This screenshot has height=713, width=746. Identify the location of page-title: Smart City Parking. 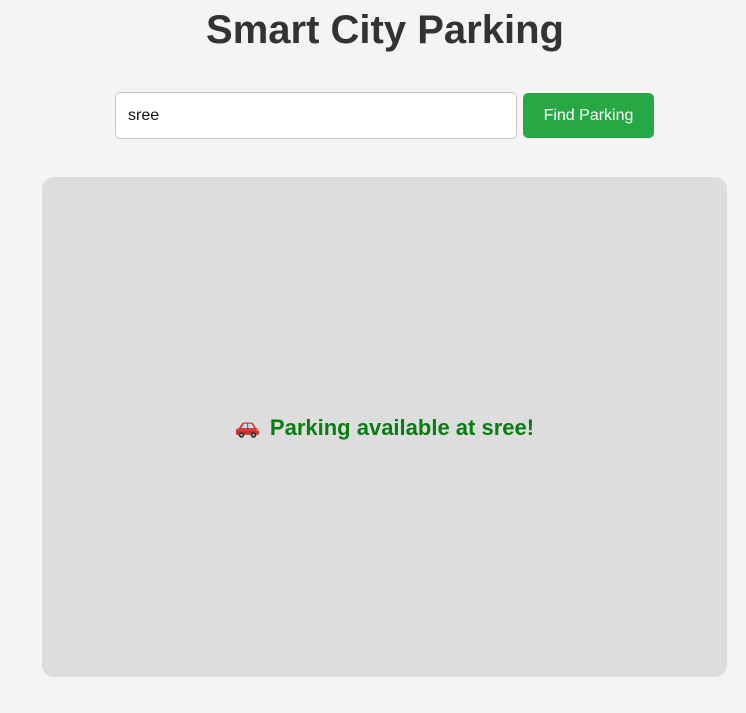
(385, 30).